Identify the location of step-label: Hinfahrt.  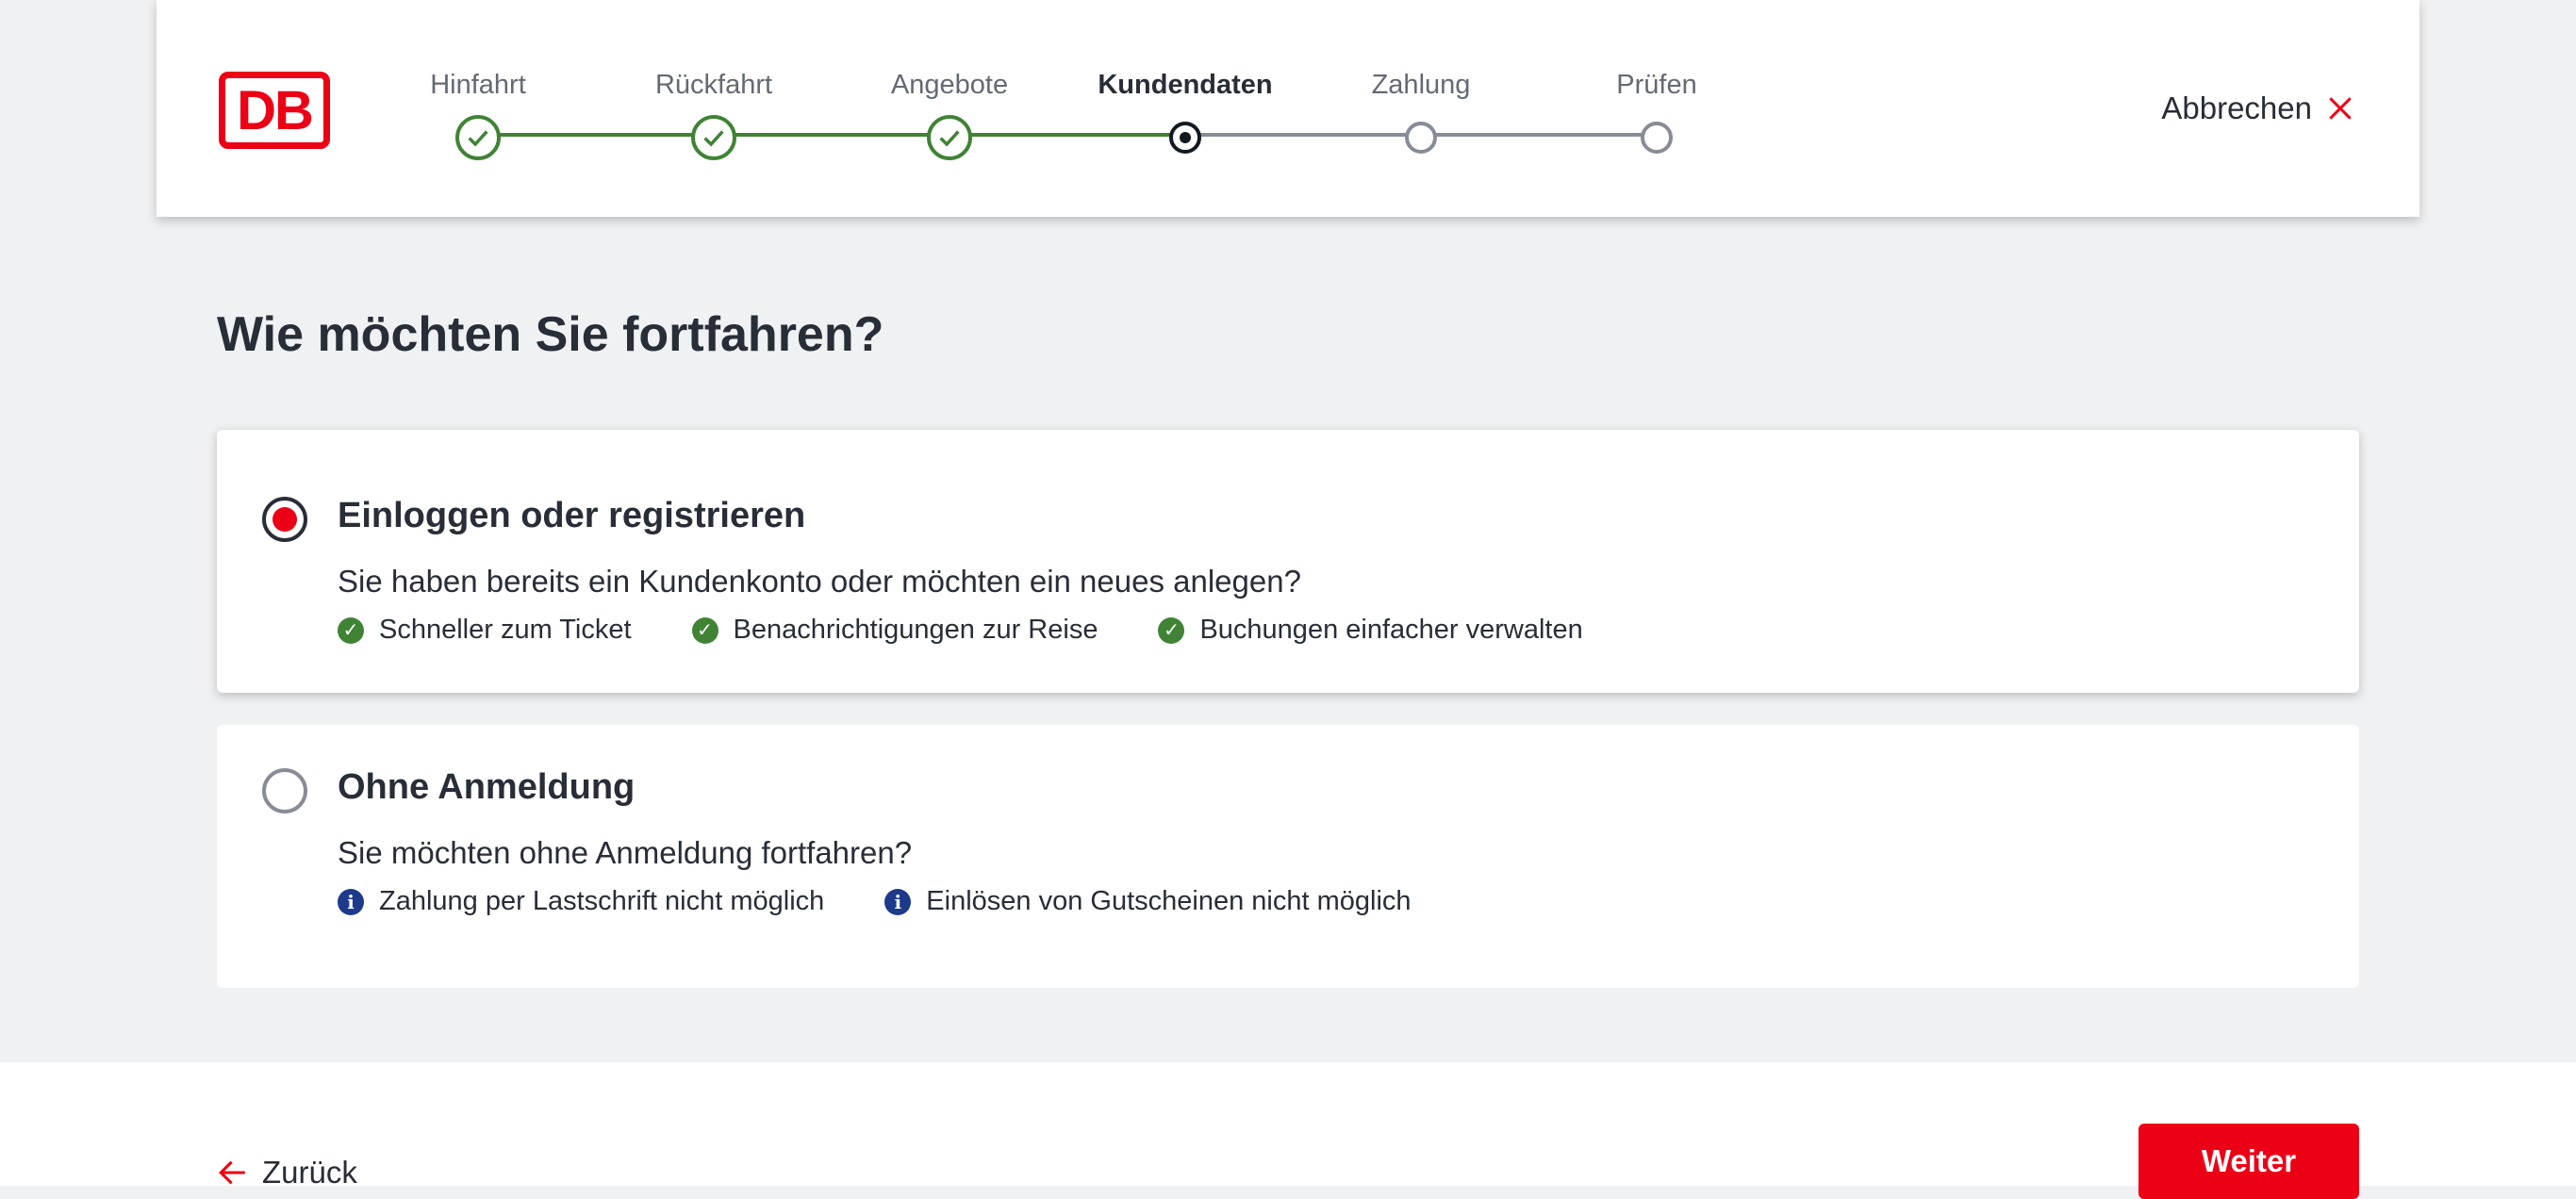
(478, 85).